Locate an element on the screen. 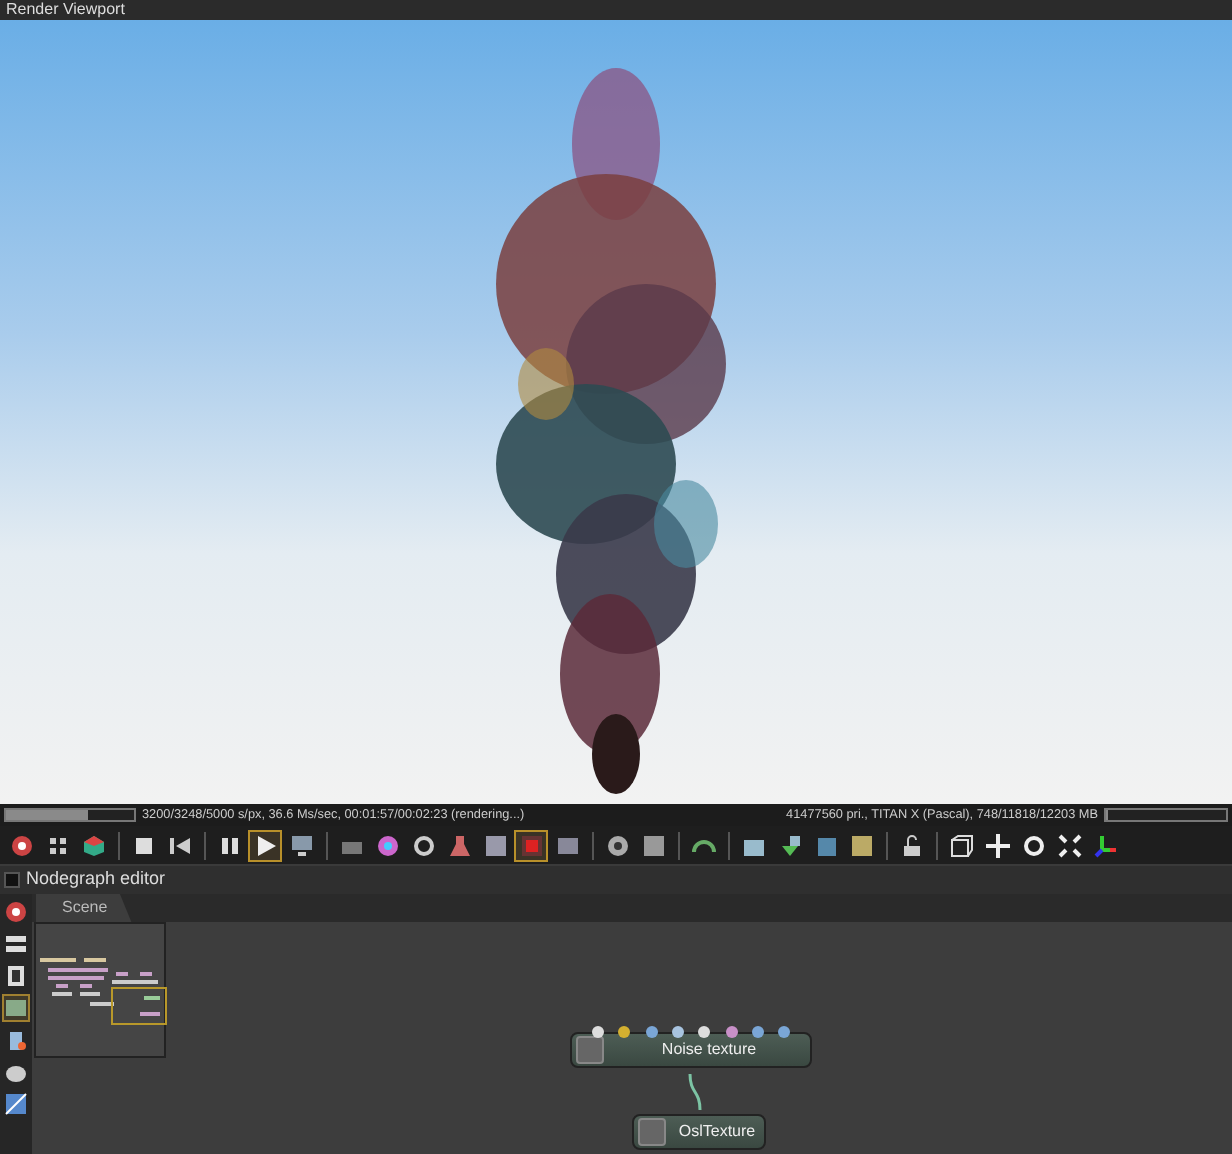  target-icon is located at coordinates (16, 912).